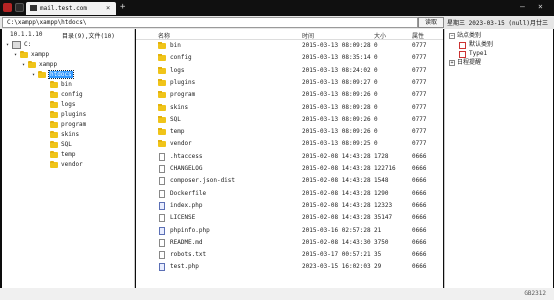 The image size is (554, 300). What do you see at coordinates (385, 168) in the screenshot?
I see `file-size: 122716` at bounding box center [385, 168].